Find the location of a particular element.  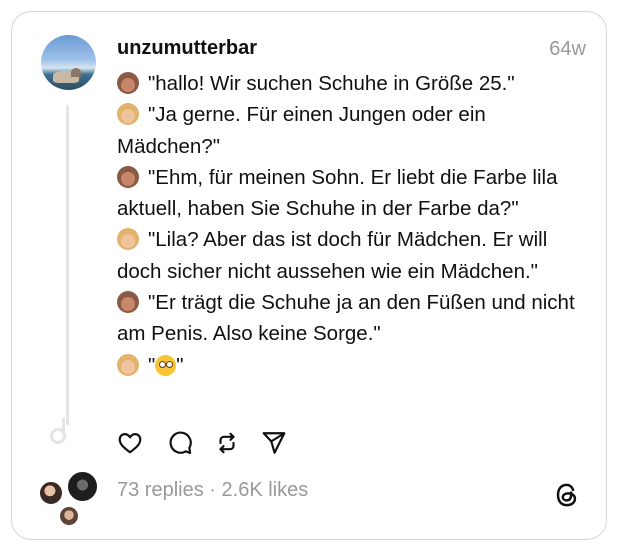

repost-icon is located at coordinates (227, 443).